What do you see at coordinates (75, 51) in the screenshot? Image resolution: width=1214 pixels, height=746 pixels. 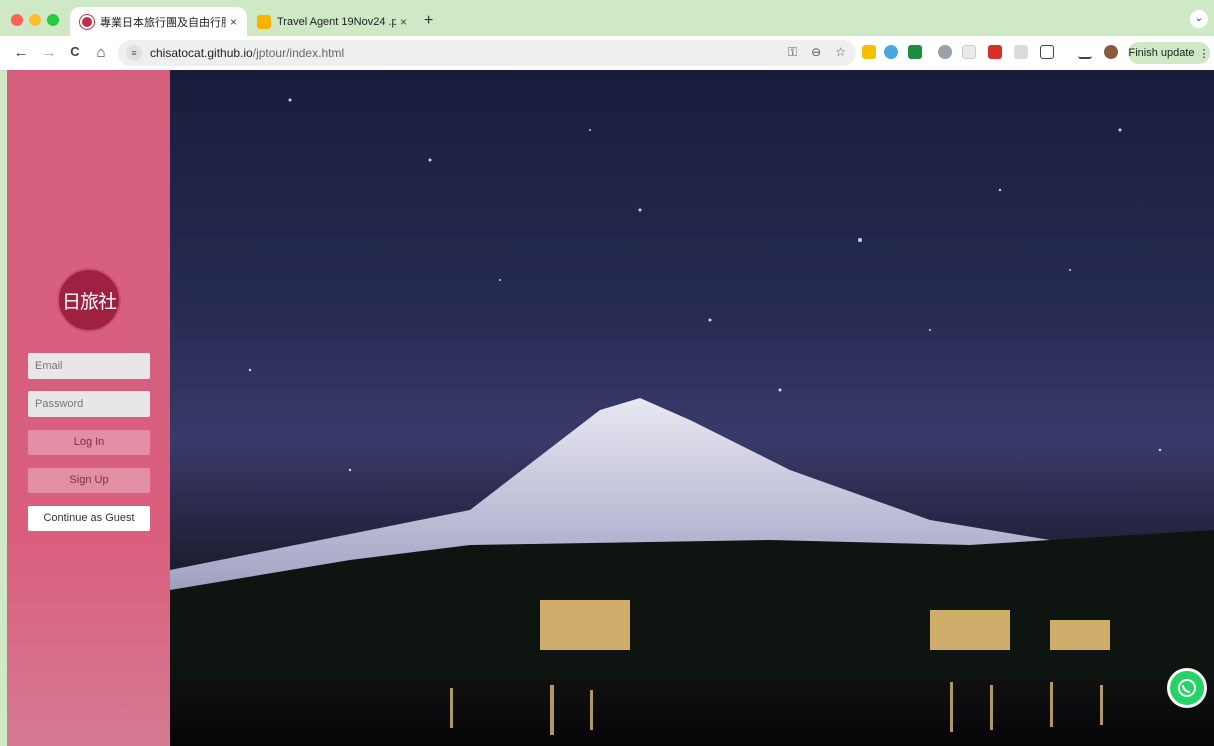 I see `reload-button: C` at bounding box center [75, 51].